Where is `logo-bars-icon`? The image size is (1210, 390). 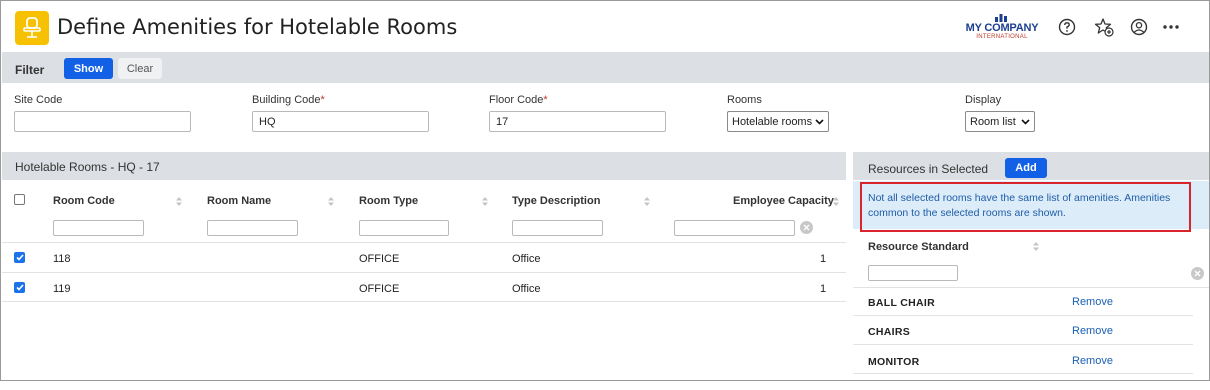 logo-bars-icon is located at coordinates (1001, 18).